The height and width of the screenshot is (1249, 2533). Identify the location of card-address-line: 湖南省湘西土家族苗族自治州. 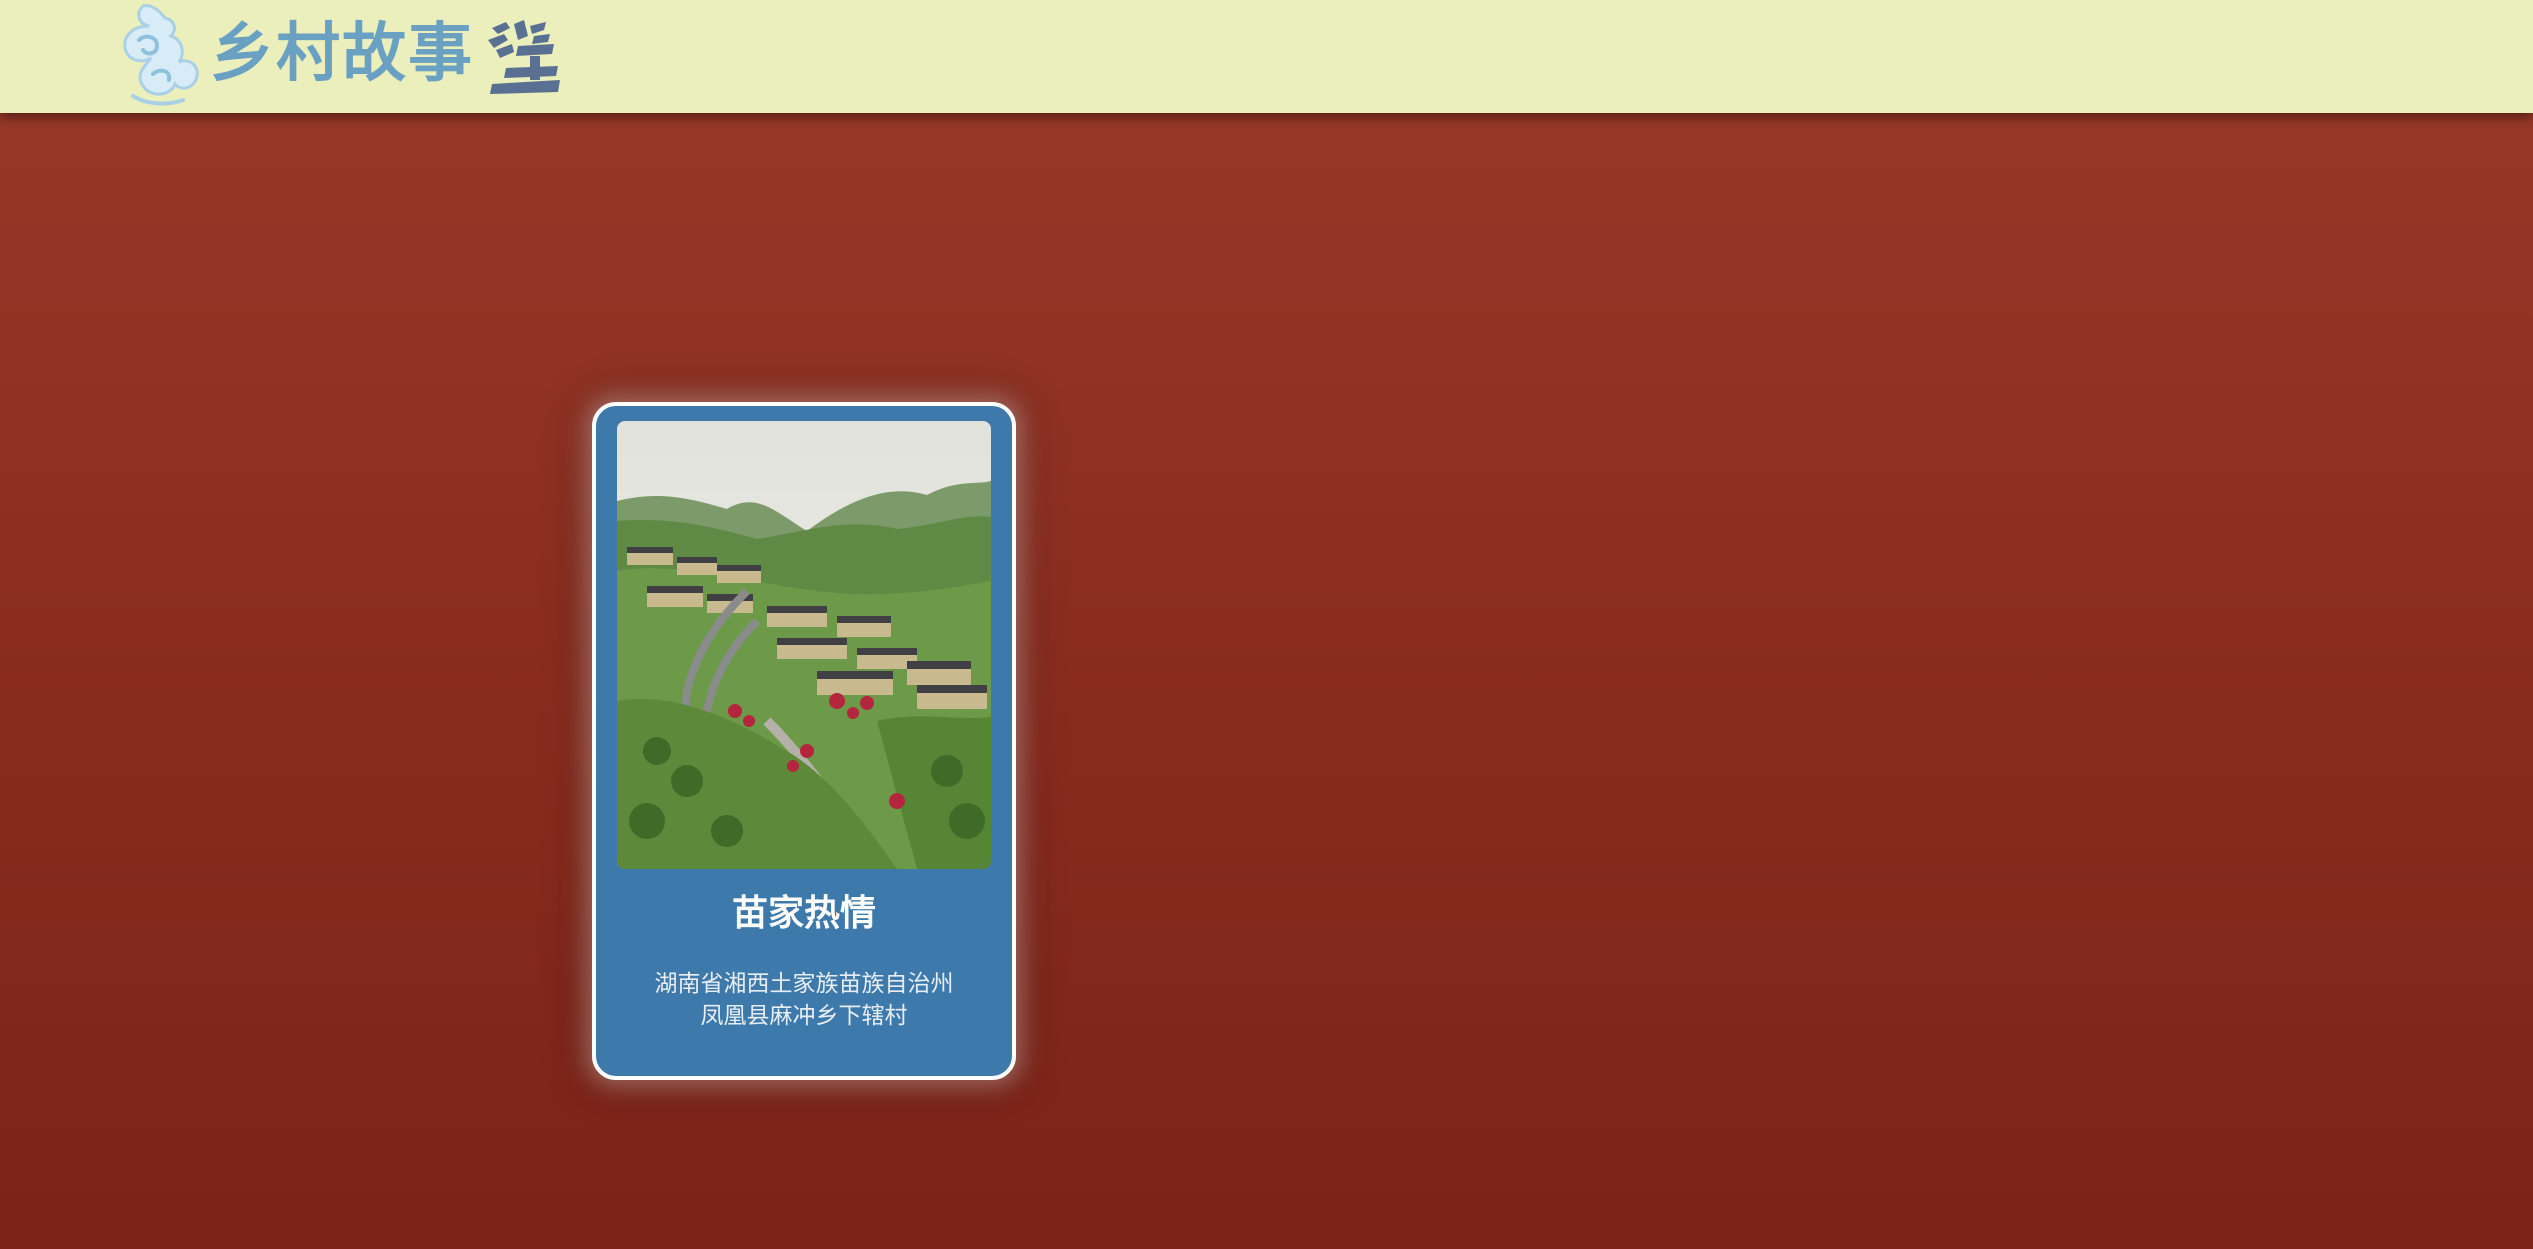
(804, 984).